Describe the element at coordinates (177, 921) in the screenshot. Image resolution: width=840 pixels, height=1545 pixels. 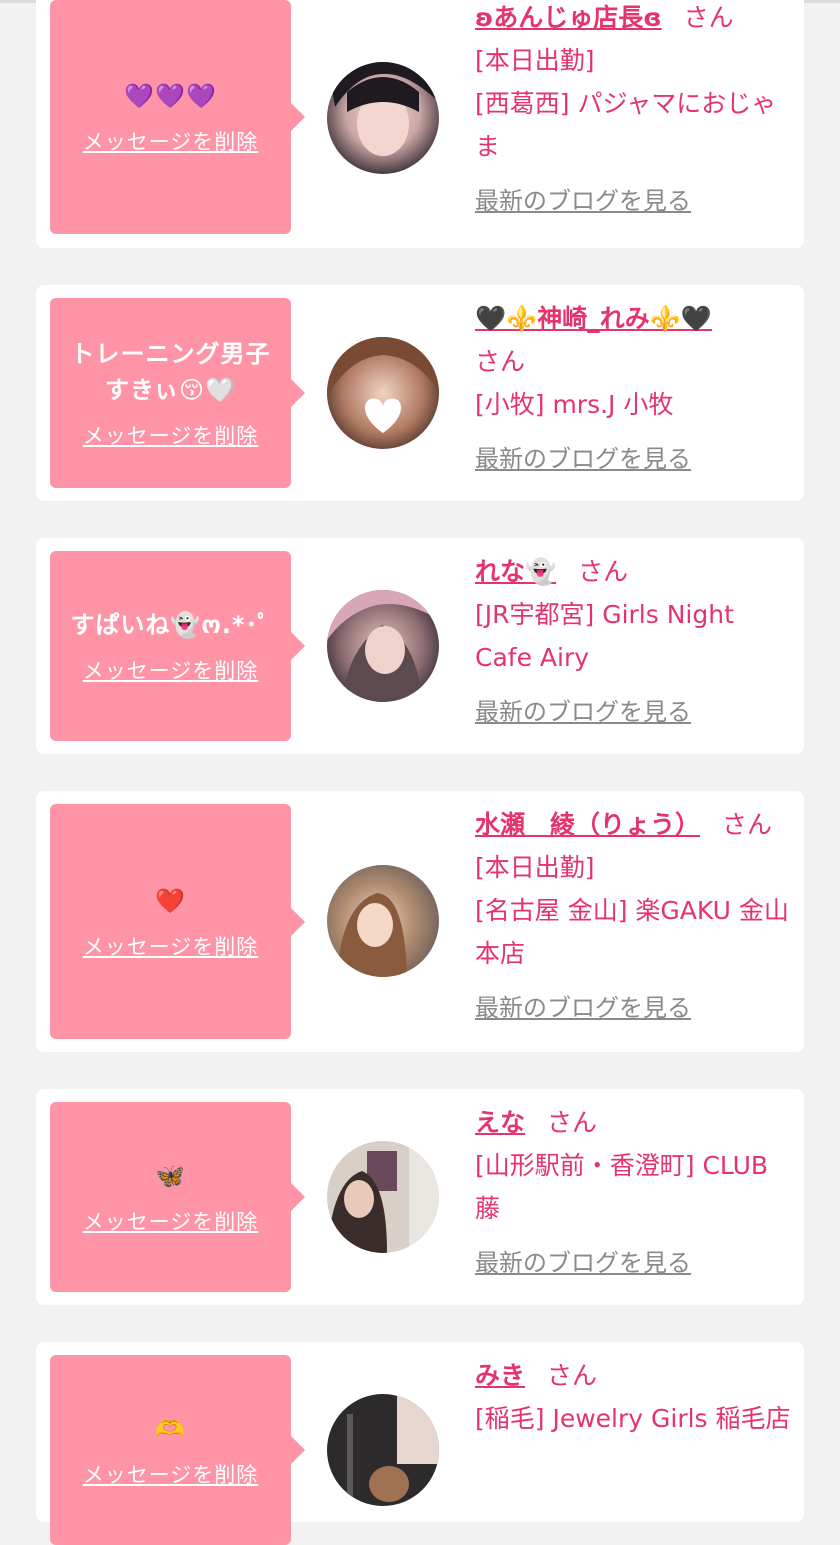
I see `message-bubble: ❤️ メッセージを削除` at that location.